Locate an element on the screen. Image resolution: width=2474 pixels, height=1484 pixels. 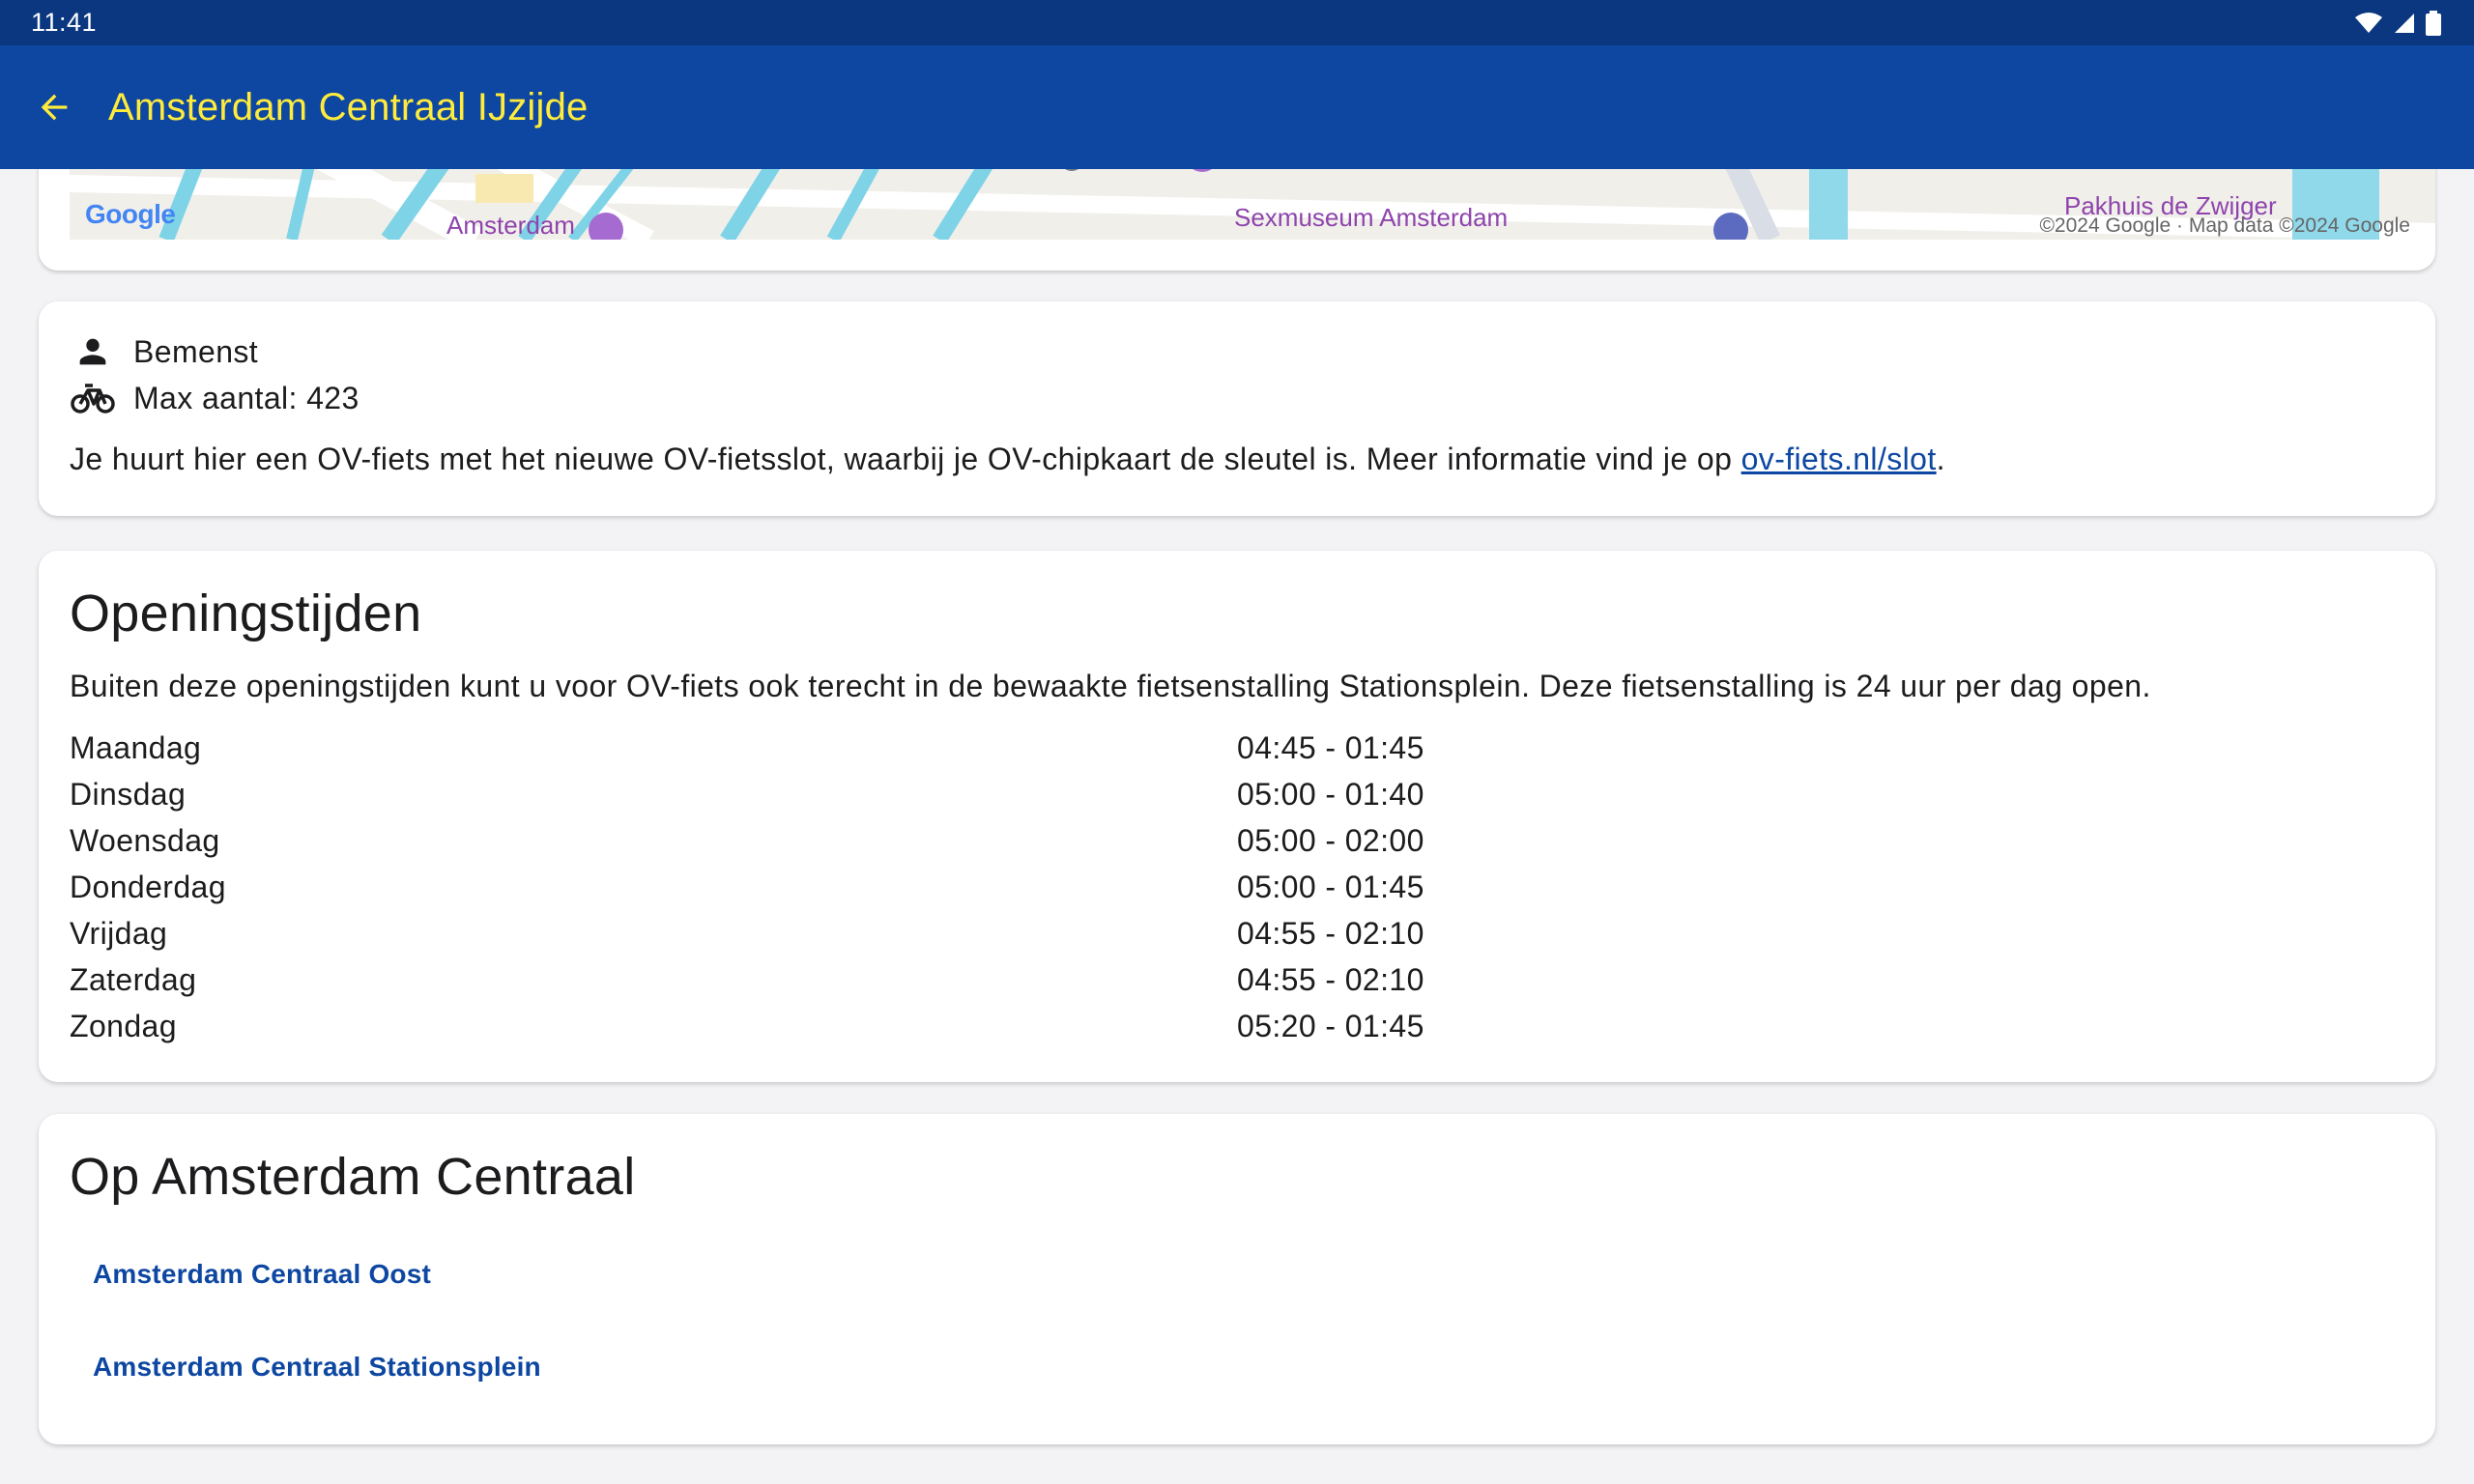
hours-day: Zondag is located at coordinates (124, 1025).